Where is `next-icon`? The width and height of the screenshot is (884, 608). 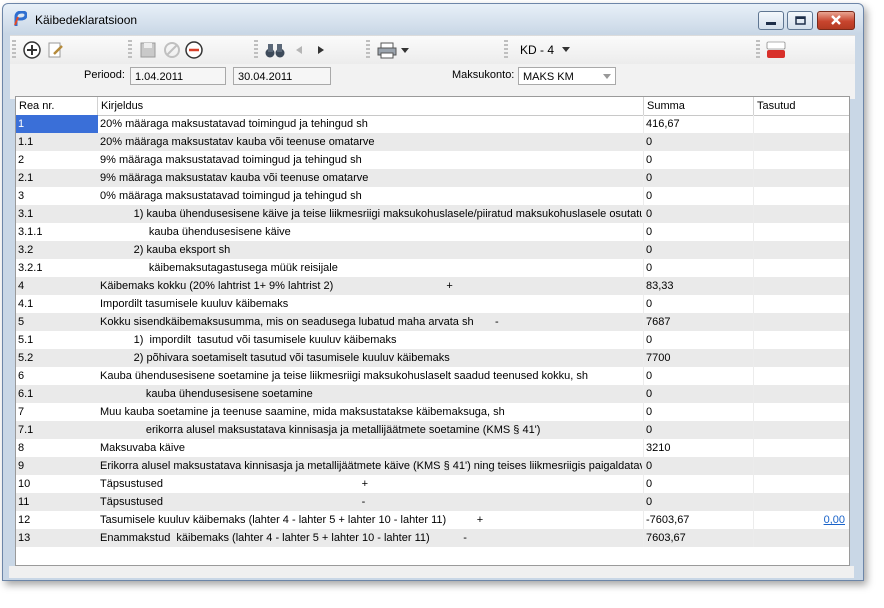 next-icon is located at coordinates (321, 50).